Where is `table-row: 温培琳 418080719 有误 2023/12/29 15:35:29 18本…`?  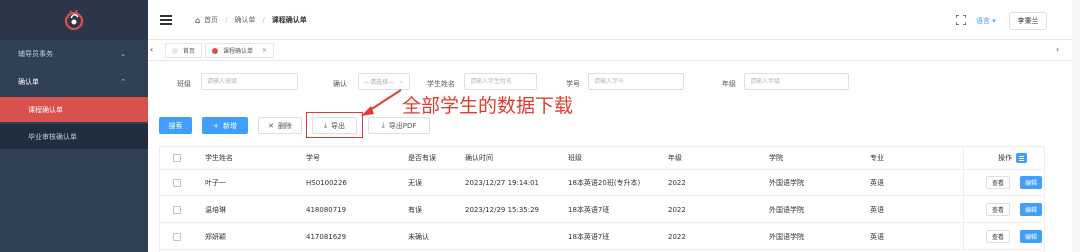
table-row: 温培琳 418080719 有误 2023/12/29 15:35:29 18本… is located at coordinates (602, 210).